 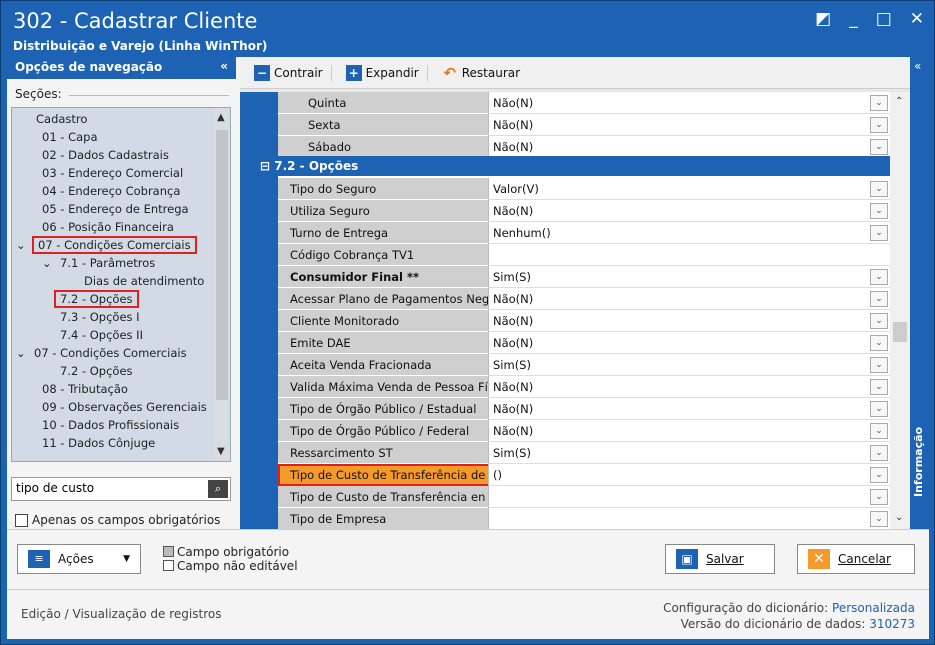 I want to click on restore-layout-icon: ◩, so click(x=823, y=19).